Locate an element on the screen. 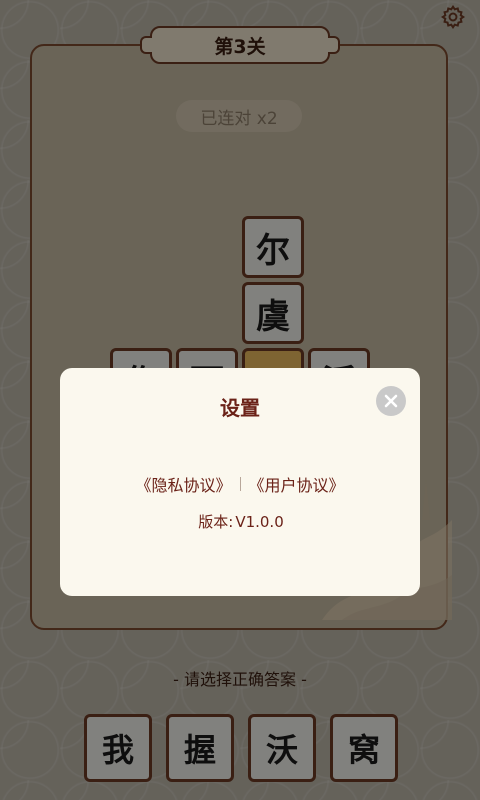  user-agreement-link: 《用户协议》 is located at coordinates (297, 484).